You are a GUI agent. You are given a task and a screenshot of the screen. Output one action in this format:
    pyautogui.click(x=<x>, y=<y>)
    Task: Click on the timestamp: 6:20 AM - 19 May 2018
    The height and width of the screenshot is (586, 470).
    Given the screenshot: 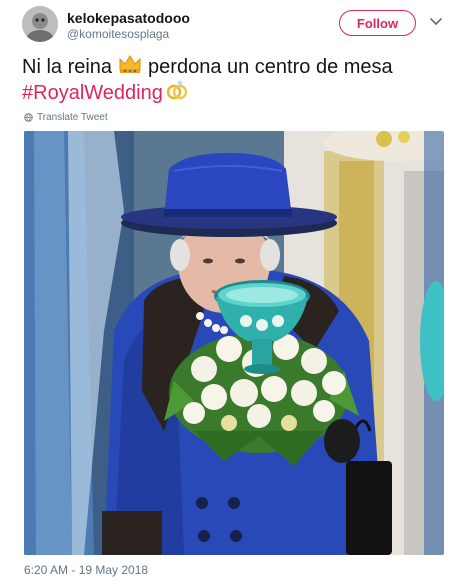 What is the action you would take?
    pyautogui.click(x=86, y=570)
    